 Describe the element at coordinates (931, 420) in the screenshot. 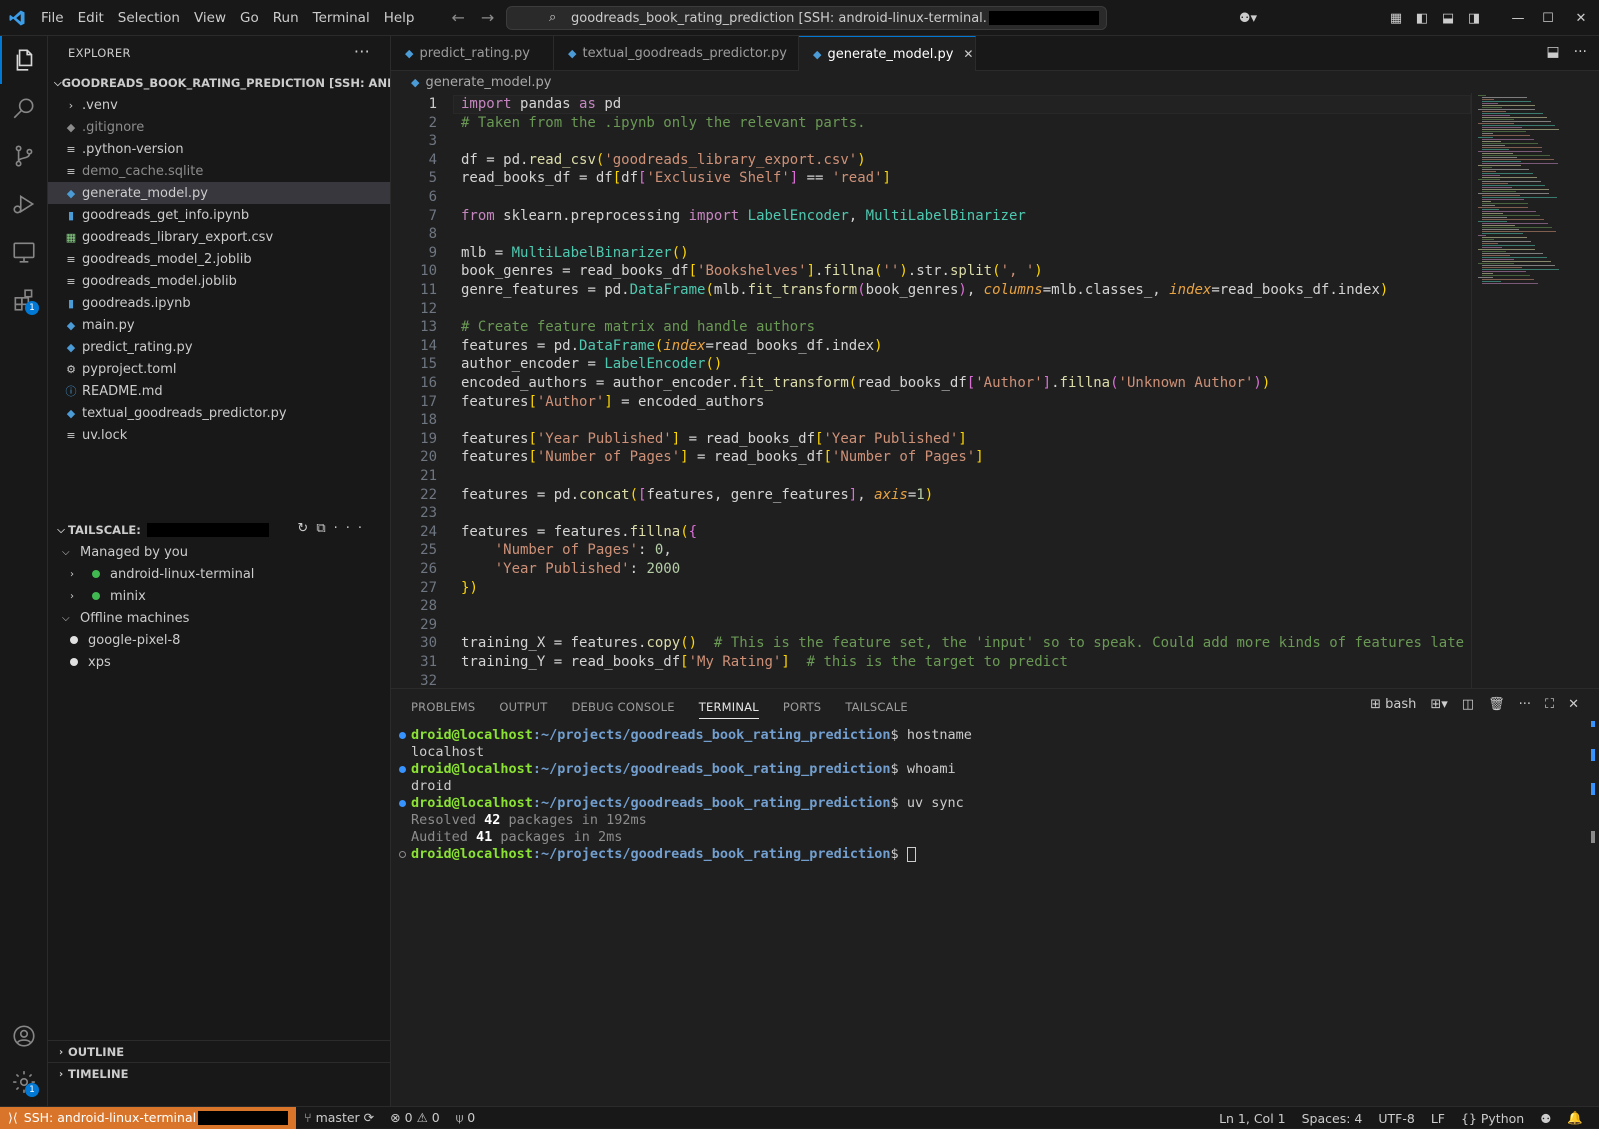

I see `code-line: 18` at that location.